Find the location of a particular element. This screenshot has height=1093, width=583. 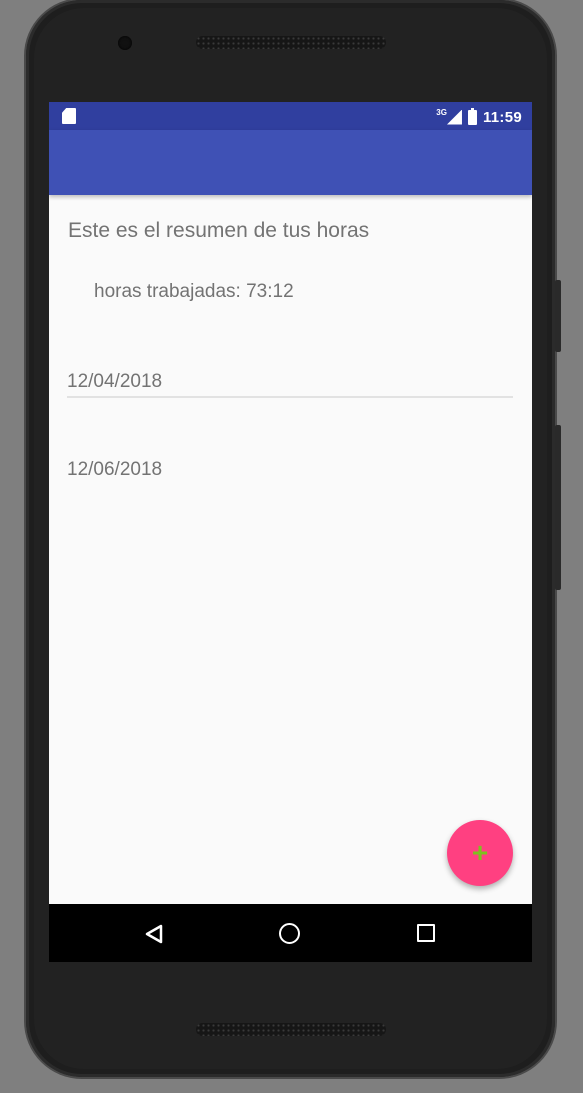

volume-button is located at coordinates (558, 316).